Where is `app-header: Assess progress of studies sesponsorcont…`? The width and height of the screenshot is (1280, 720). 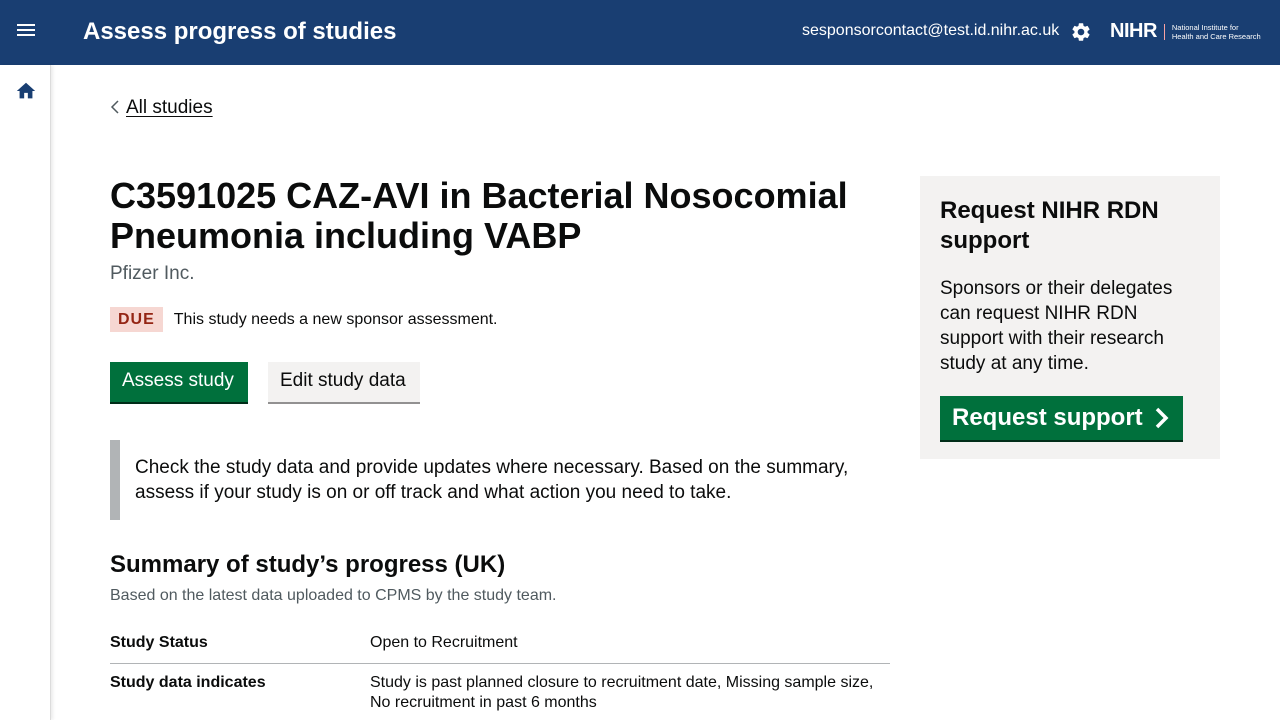 app-header: Assess progress of studies sesponsorcont… is located at coordinates (640, 32).